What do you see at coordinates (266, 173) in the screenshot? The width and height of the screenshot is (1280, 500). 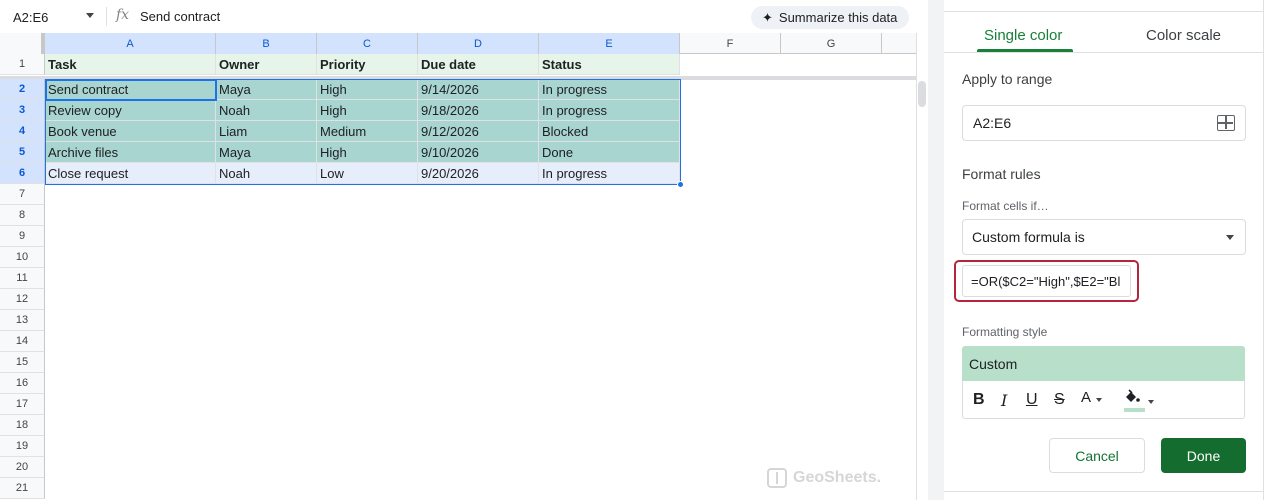 I see `cell-b6: Noah` at bounding box center [266, 173].